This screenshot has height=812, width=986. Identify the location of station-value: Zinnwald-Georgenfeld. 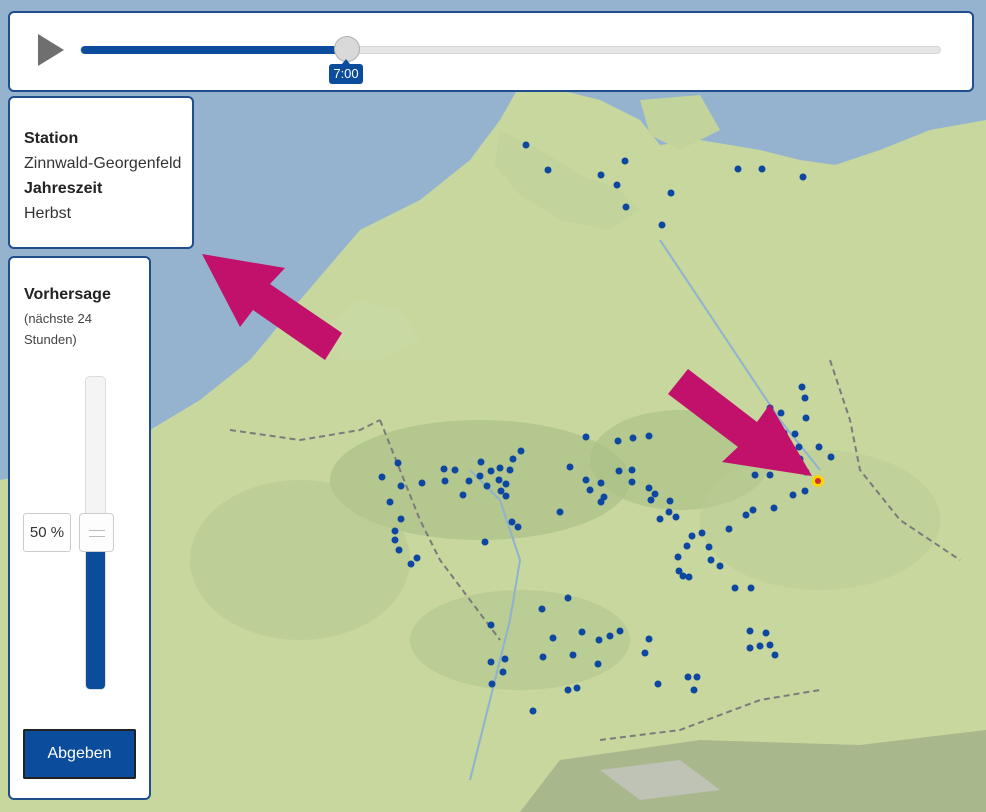
(103, 163).